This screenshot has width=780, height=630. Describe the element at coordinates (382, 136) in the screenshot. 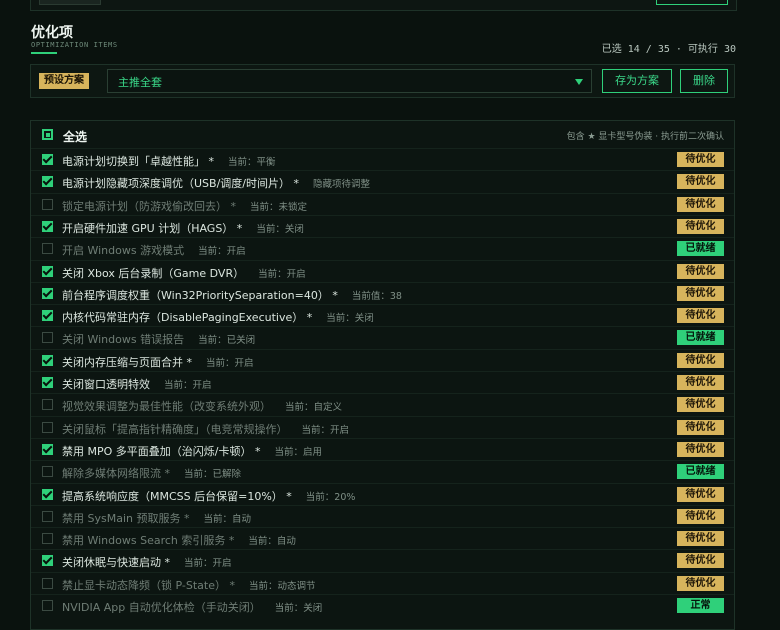

I see `list-header: 全选 包含 ★ 显卡型号伪装 · 执行前二次确认` at that location.